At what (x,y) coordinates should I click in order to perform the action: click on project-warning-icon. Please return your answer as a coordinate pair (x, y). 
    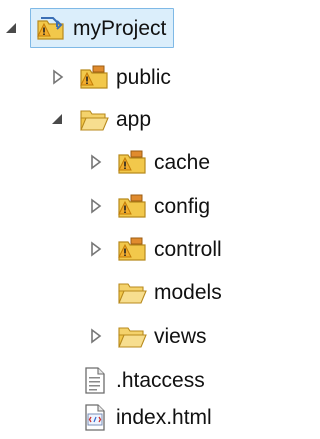
    Looking at the image, I should click on (51, 28).